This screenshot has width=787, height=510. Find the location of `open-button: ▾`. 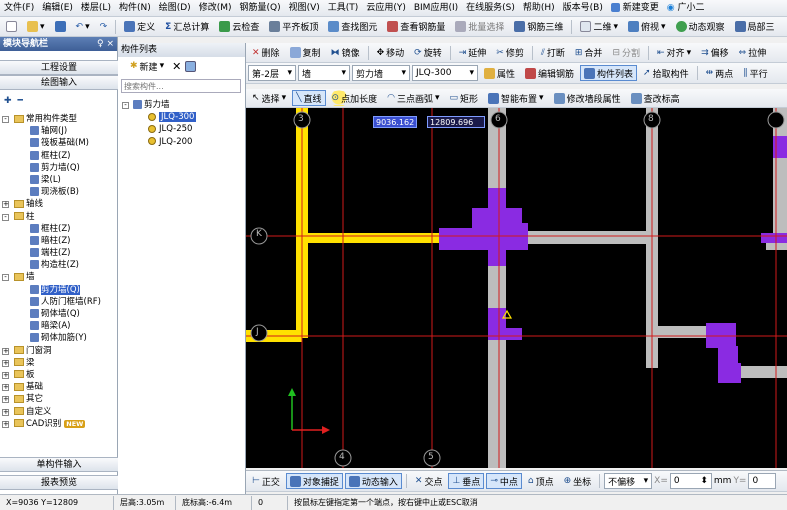

open-button: ▾ is located at coordinates (36, 27).